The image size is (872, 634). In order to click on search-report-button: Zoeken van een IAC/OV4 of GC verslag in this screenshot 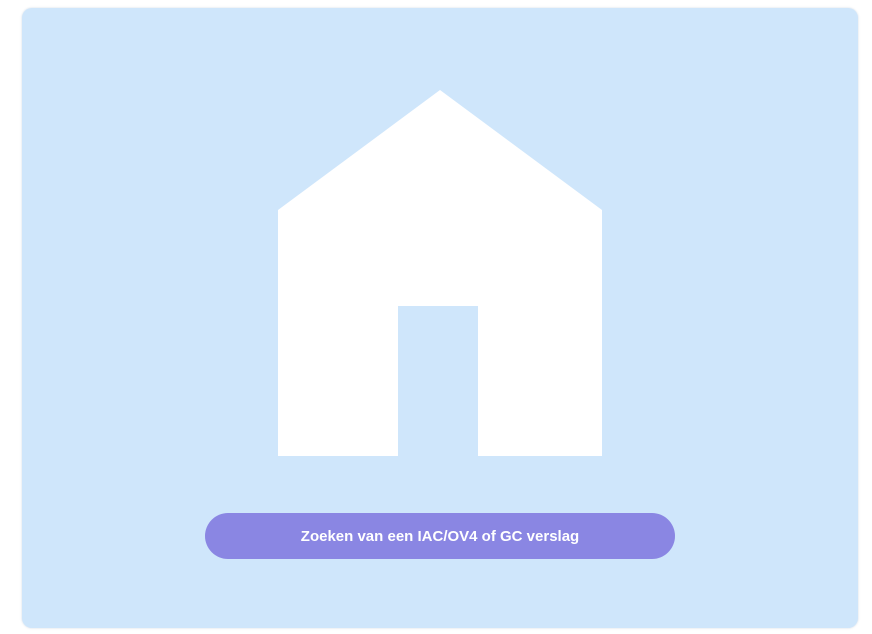, I will do `click(440, 536)`.